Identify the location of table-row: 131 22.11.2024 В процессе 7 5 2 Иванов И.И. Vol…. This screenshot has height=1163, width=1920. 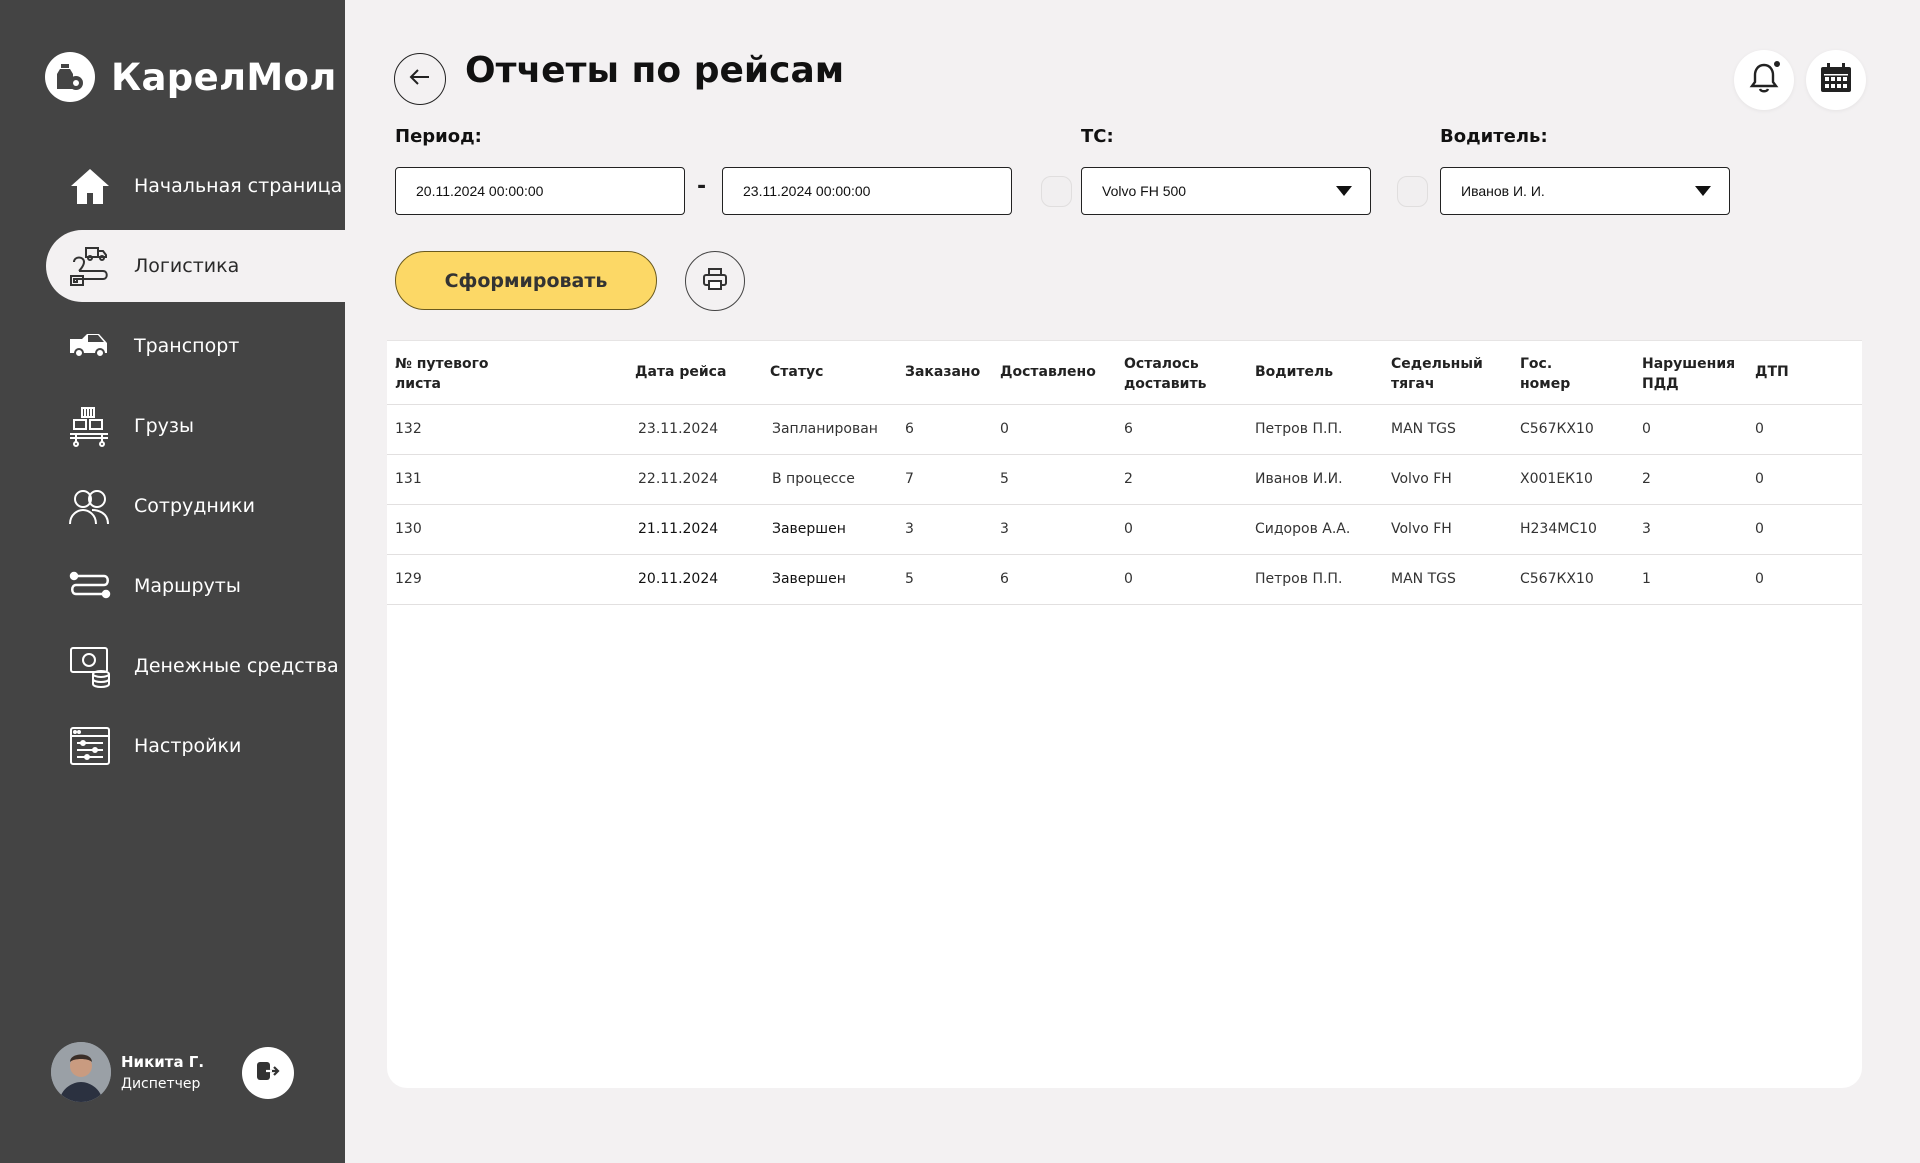
(1124, 480).